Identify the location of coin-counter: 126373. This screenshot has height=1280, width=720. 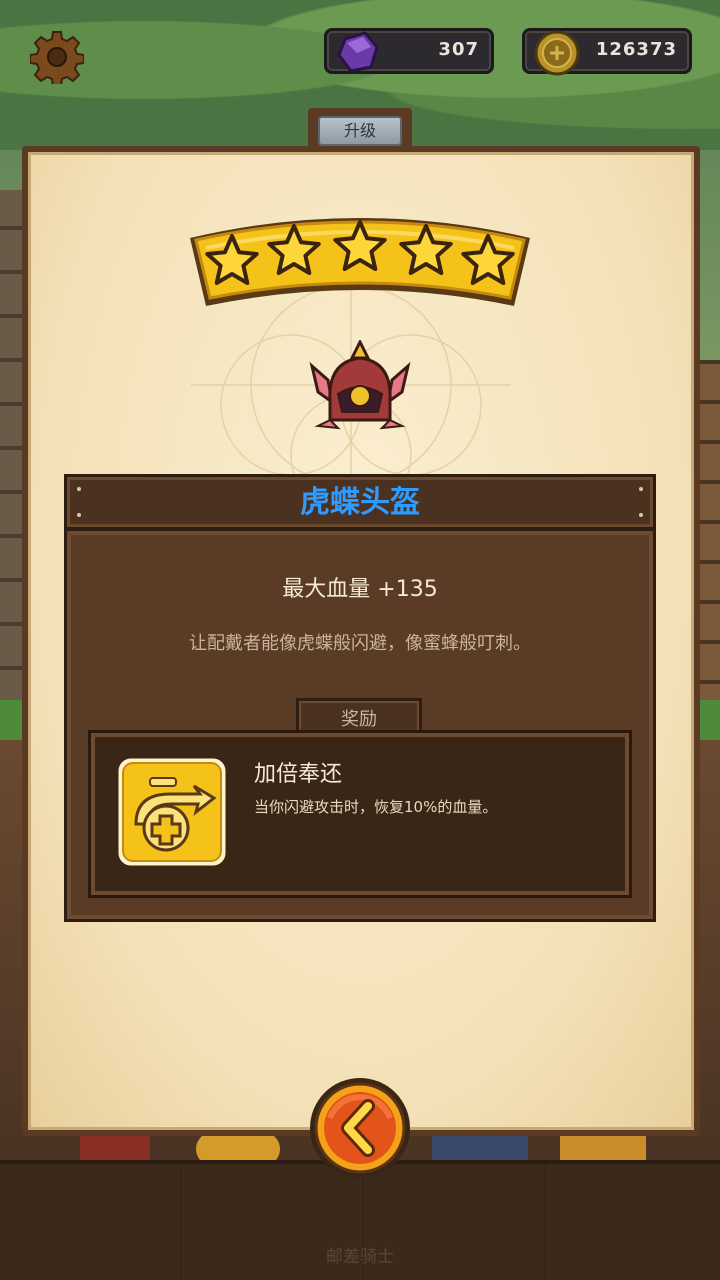
(607, 52).